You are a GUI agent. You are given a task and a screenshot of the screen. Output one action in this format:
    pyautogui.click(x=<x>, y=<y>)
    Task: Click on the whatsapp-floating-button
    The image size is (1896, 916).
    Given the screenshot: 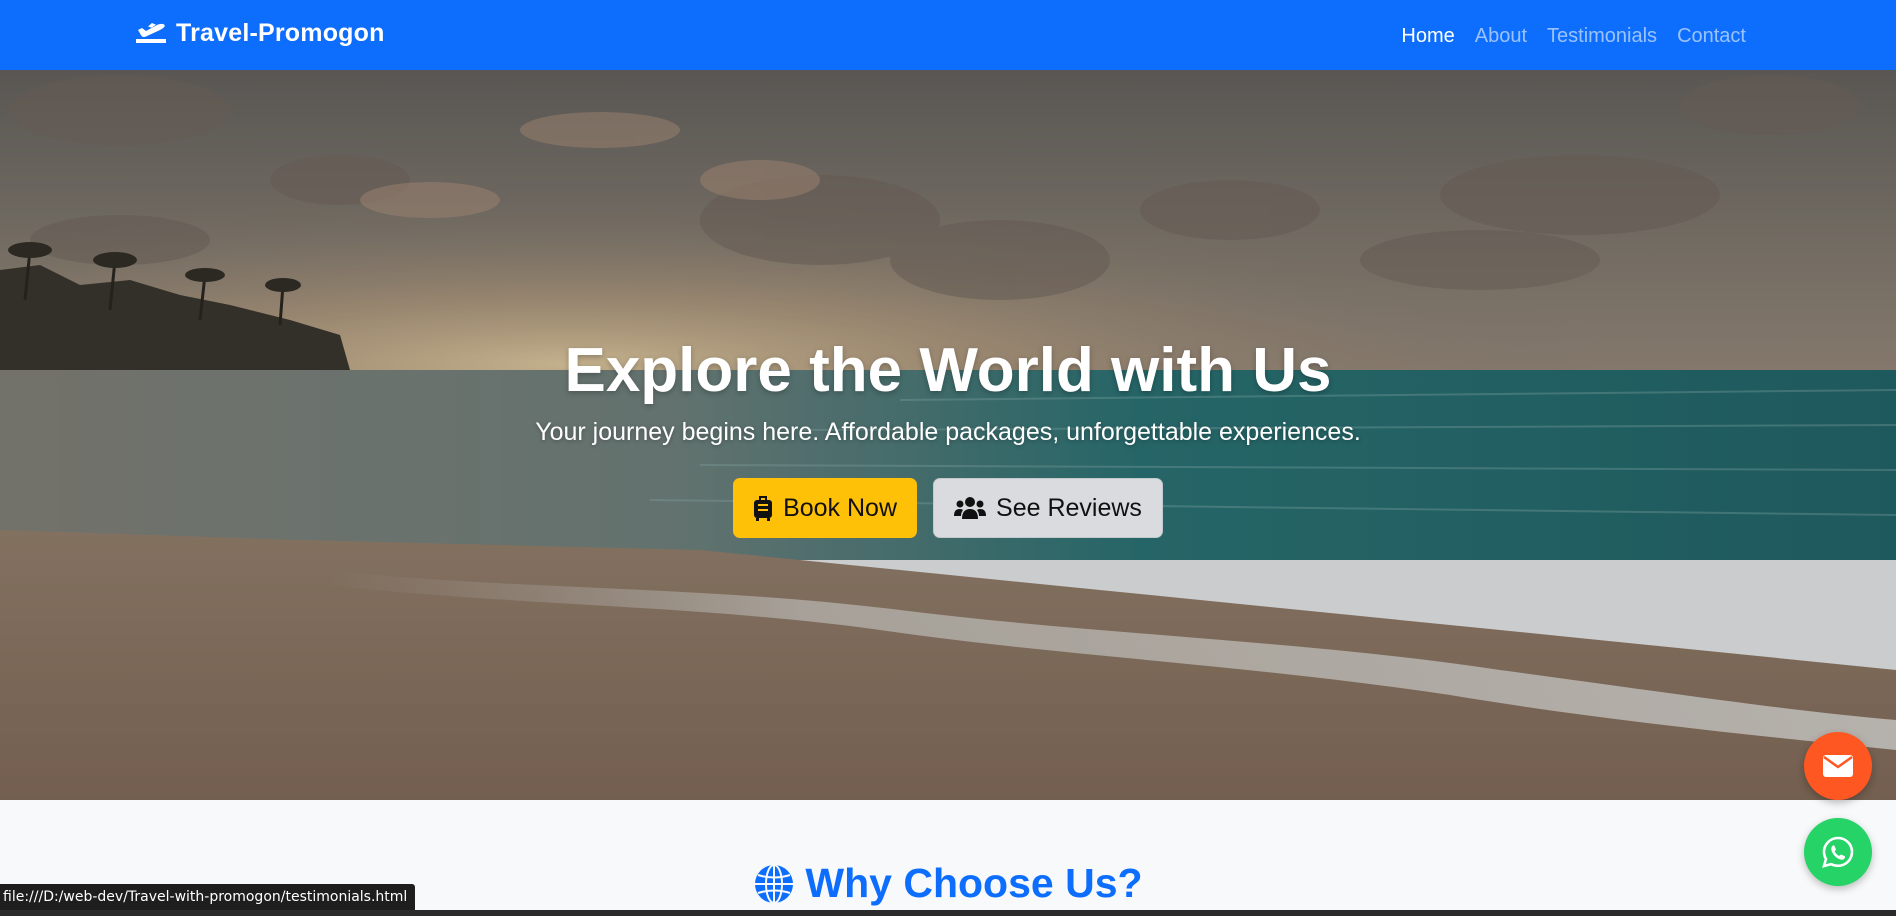 What is the action you would take?
    pyautogui.click(x=1838, y=852)
    